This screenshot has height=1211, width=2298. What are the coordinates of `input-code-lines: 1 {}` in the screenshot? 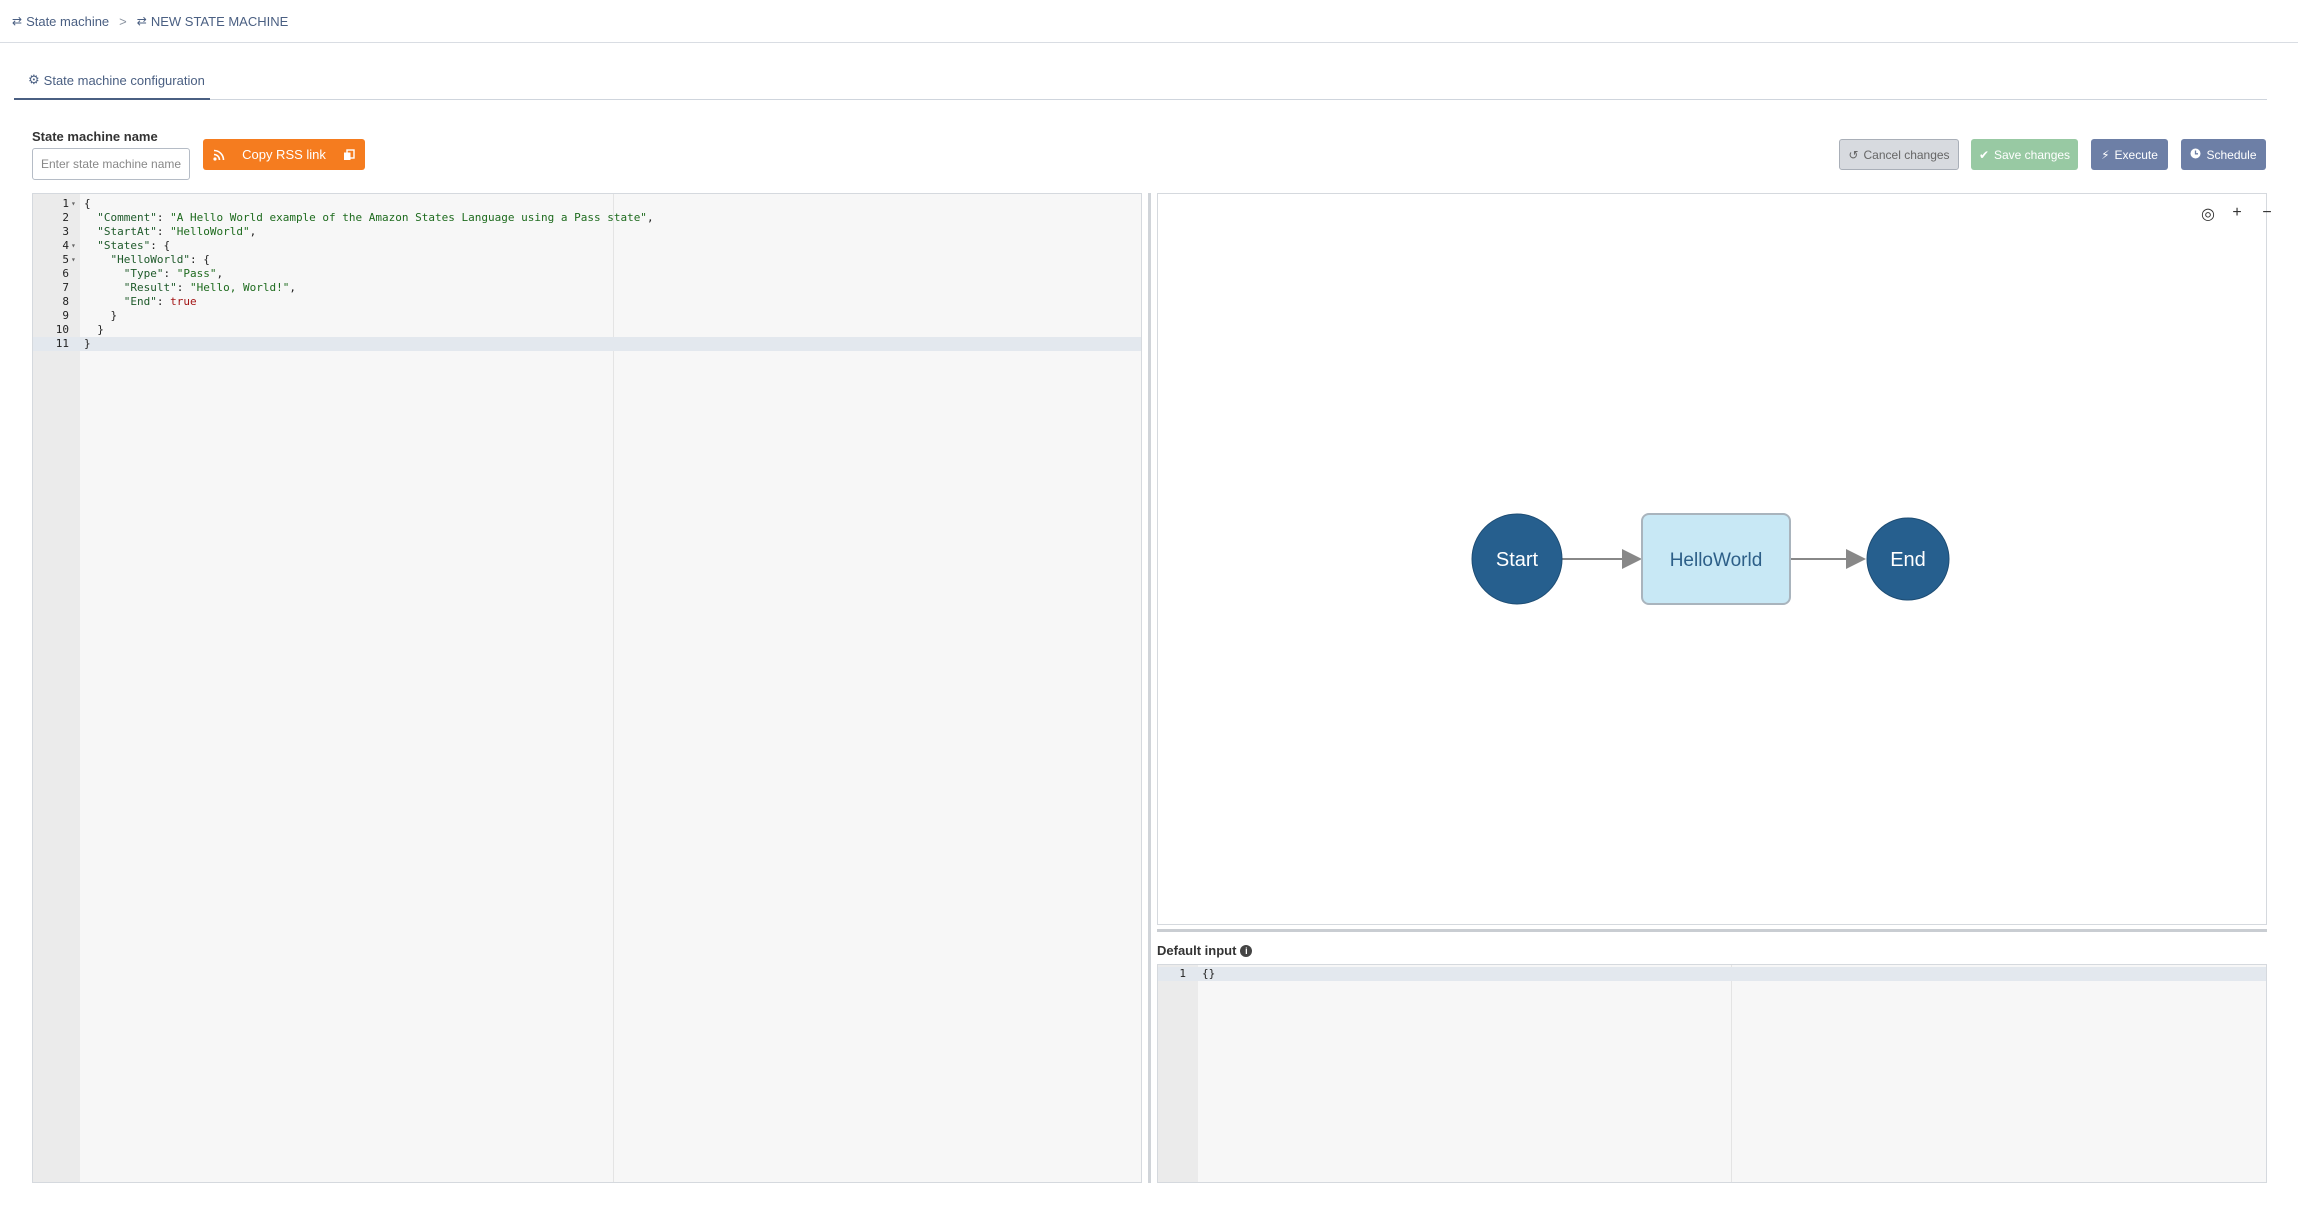 It's located at (1712, 973).